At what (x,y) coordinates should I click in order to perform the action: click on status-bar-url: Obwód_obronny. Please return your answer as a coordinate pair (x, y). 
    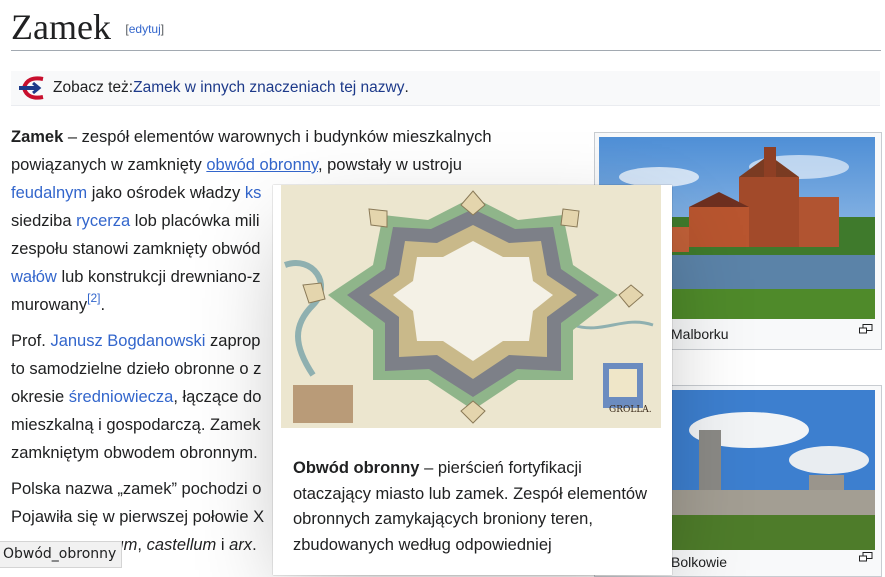
    Looking at the image, I should click on (61, 554).